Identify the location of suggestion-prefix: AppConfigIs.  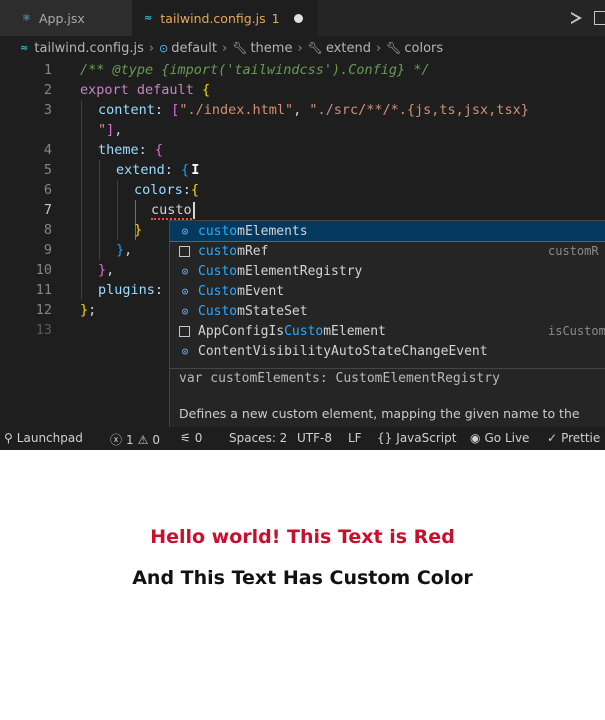
(241, 331).